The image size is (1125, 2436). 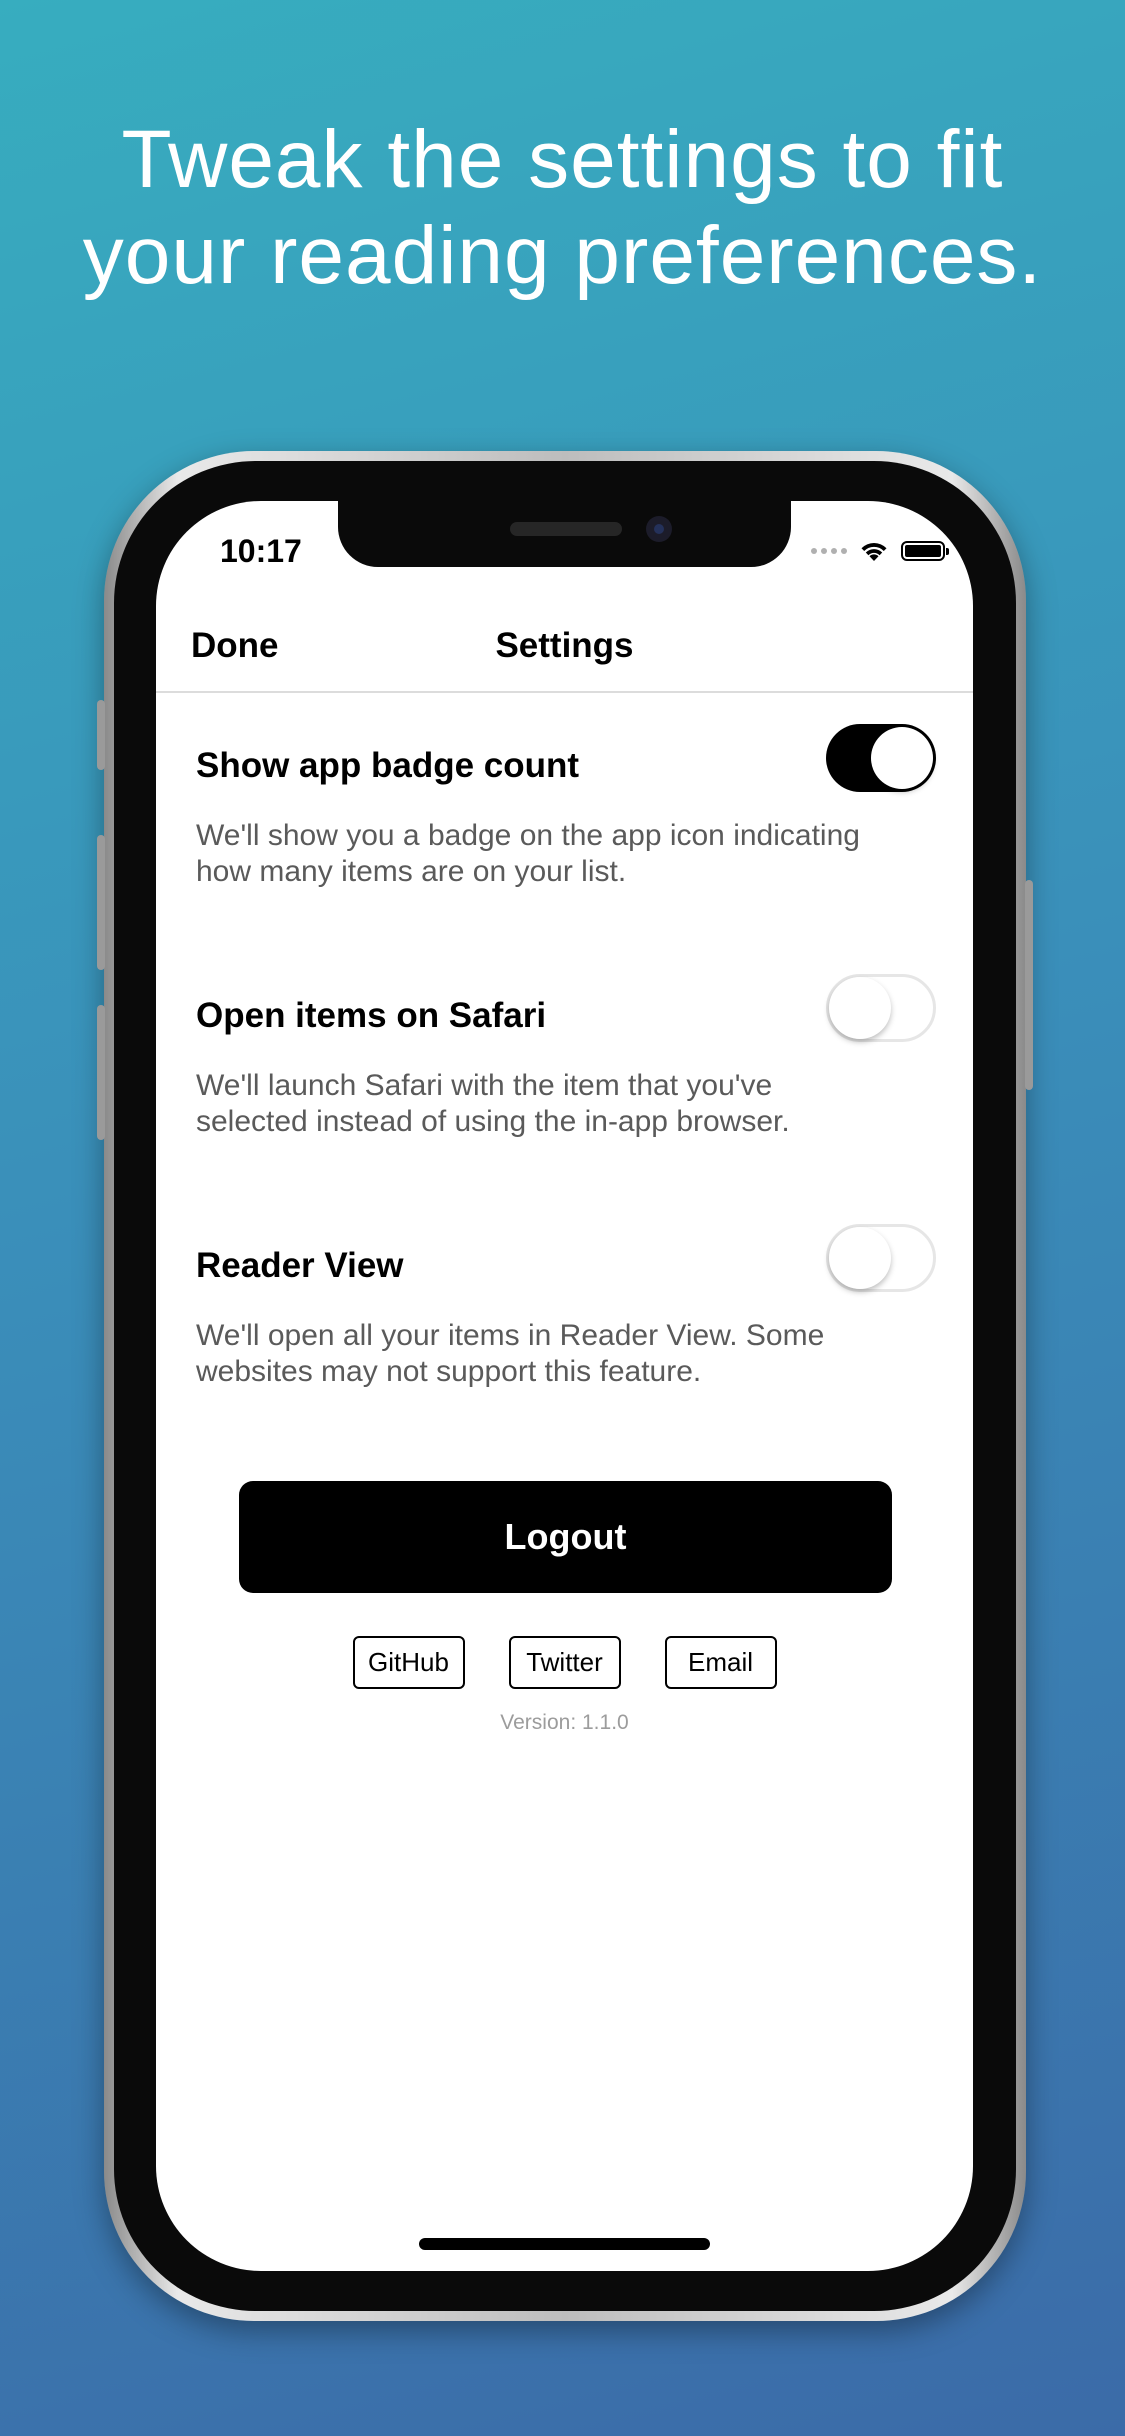 I want to click on description-line: how many items are on your list., so click(x=411, y=871).